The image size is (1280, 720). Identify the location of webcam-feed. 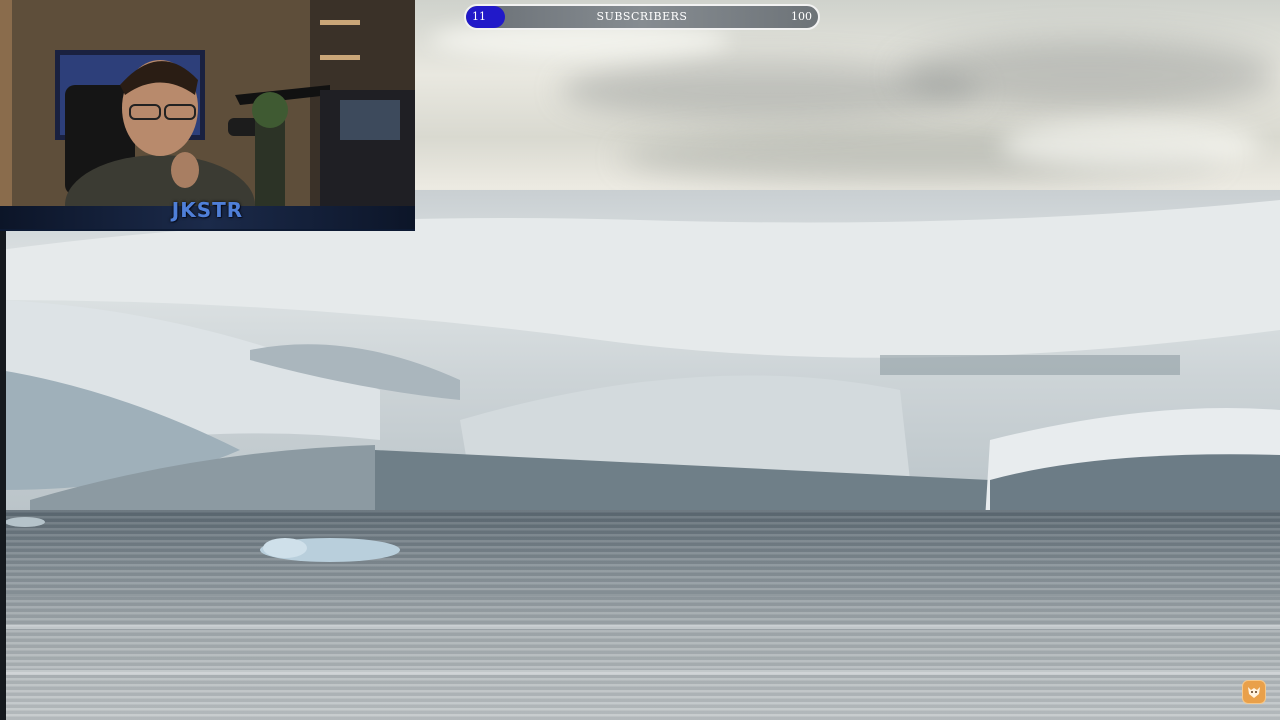
(207, 114).